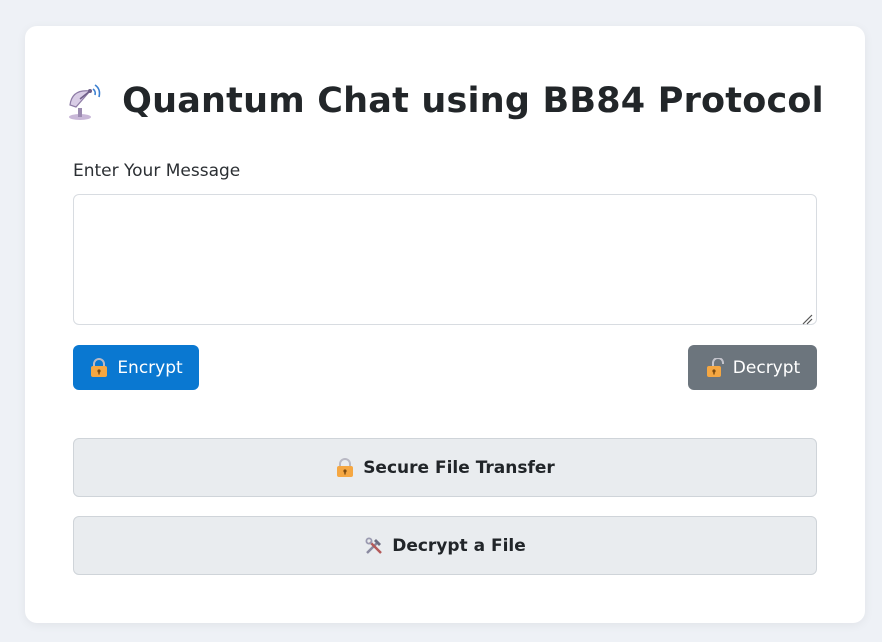  What do you see at coordinates (473, 101) in the screenshot?
I see `page-title: Quantum Chat using BB84 Protocol` at bounding box center [473, 101].